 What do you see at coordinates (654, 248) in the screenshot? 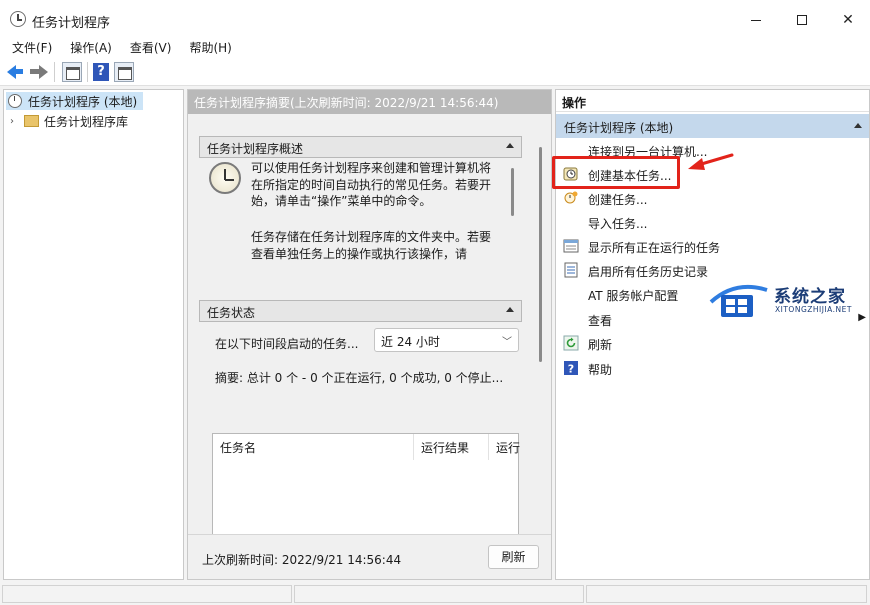
I see `action-label: 显示所有正在运行的任务` at bounding box center [654, 248].